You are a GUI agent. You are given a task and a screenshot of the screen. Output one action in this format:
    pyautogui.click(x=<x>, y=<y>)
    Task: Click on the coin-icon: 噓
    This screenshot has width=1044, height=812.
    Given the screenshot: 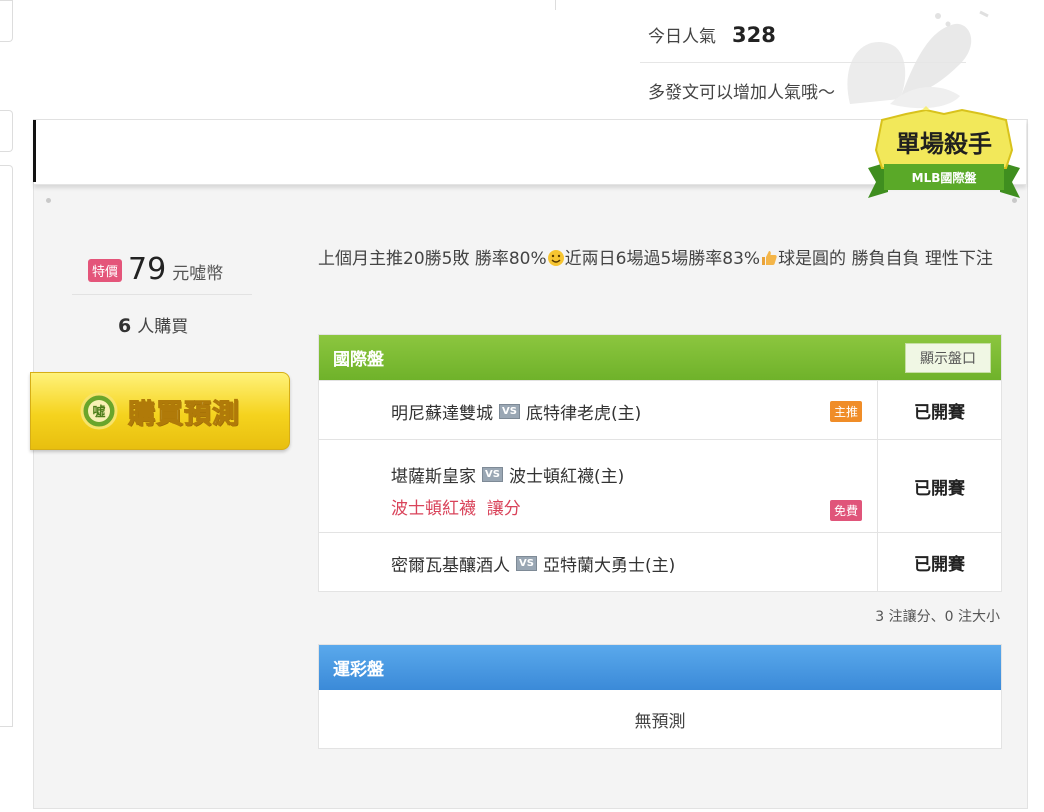 What is the action you would take?
    pyautogui.click(x=99, y=411)
    